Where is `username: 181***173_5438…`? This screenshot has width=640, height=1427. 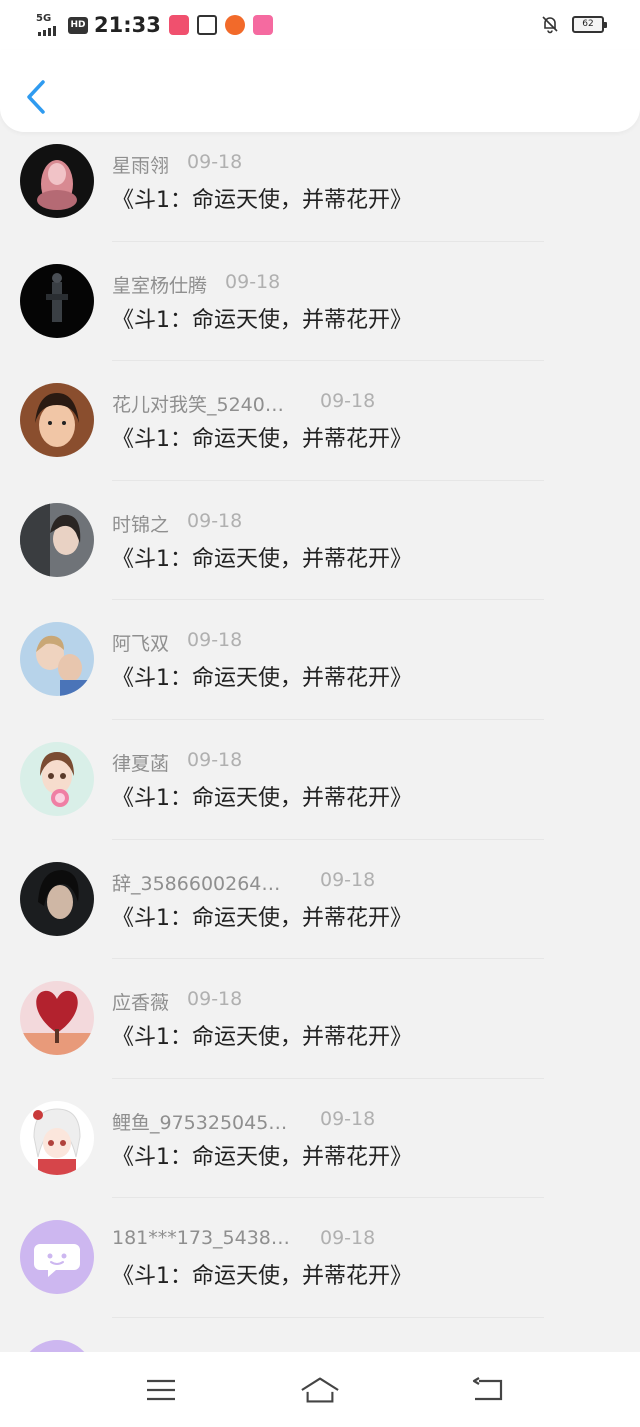
username: 181***173_5438… is located at coordinates (207, 1238).